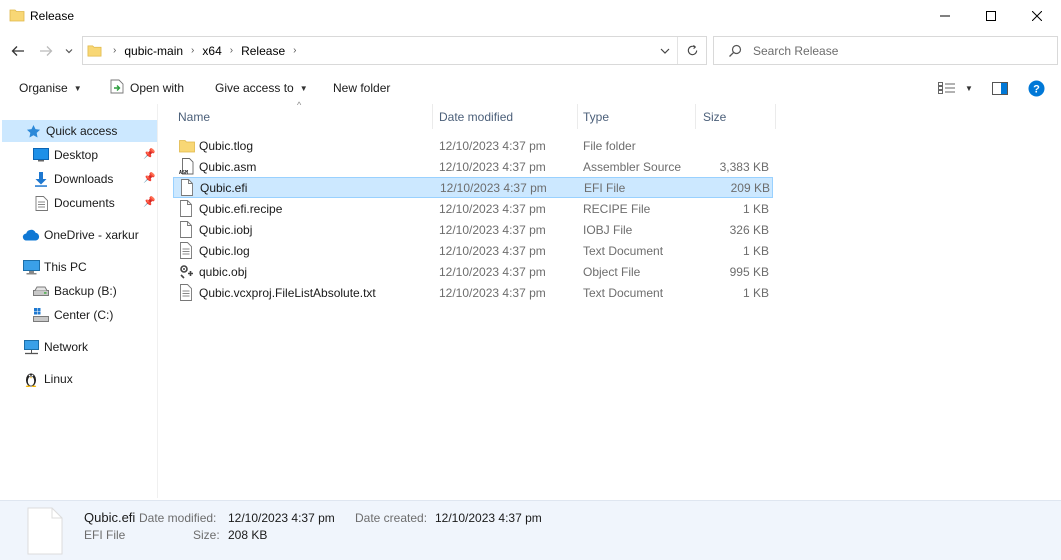 The height and width of the screenshot is (560, 1061). What do you see at coordinates (94, 52) in the screenshot?
I see `folder-icon` at bounding box center [94, 52].